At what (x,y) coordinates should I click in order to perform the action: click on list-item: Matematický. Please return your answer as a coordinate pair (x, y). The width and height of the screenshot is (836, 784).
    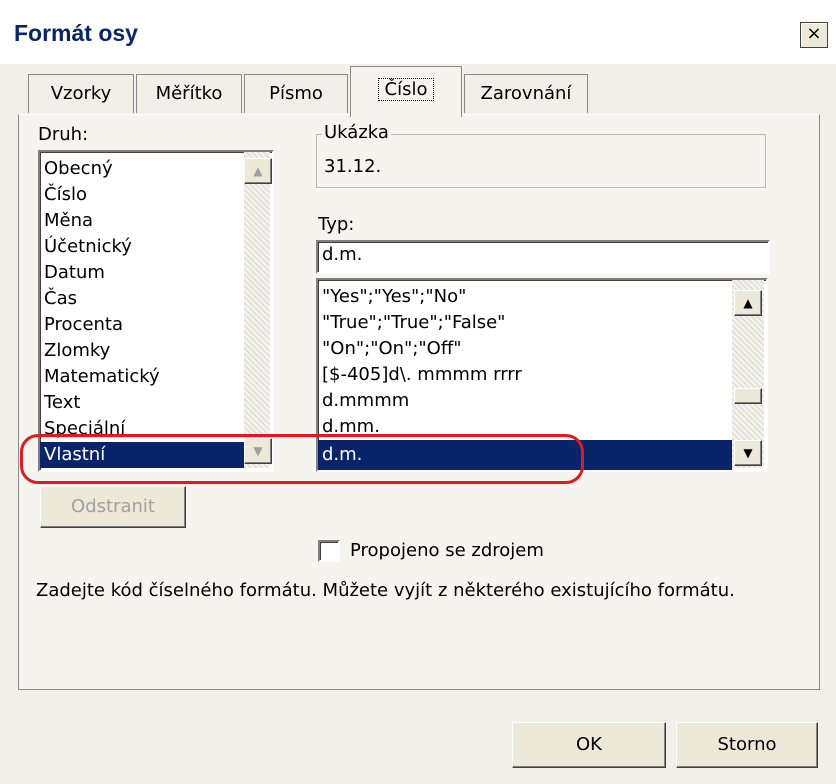
    Looking at the image, I should click on (142, 377).